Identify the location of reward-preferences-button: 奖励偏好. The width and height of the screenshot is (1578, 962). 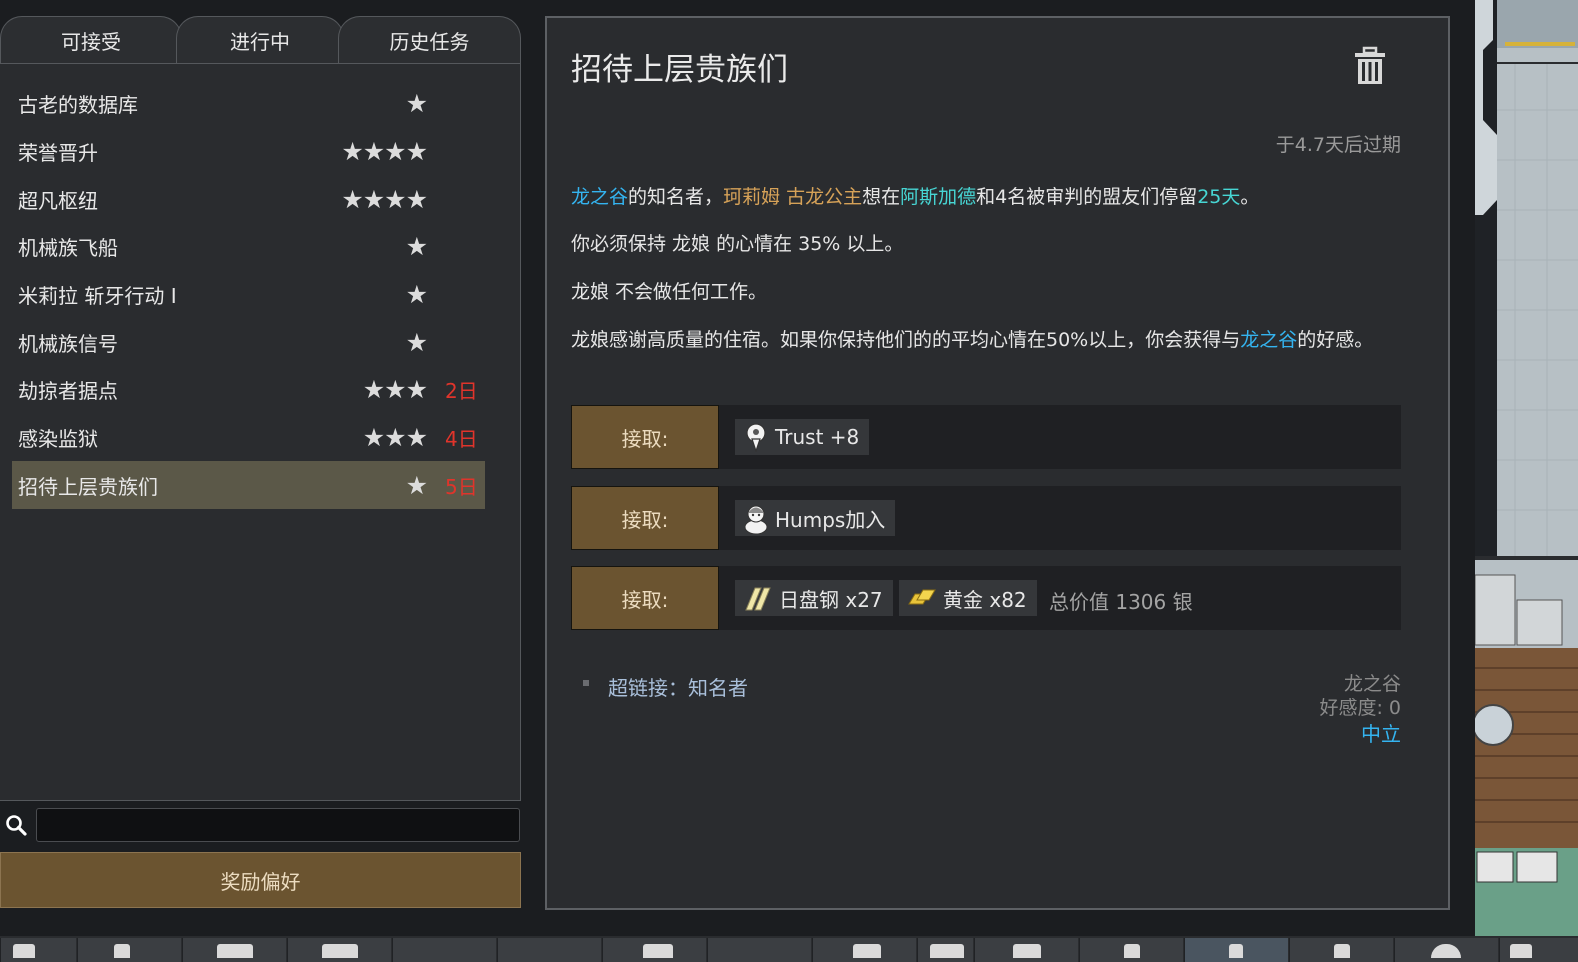
(260, 880).